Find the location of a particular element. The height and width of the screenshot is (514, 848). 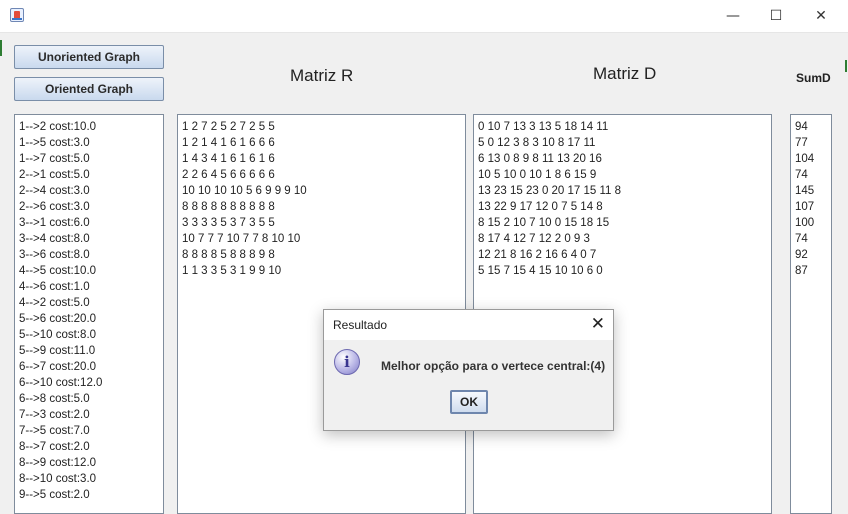

dialog-close-icon: ✕ is located at coordinates (598, 324).